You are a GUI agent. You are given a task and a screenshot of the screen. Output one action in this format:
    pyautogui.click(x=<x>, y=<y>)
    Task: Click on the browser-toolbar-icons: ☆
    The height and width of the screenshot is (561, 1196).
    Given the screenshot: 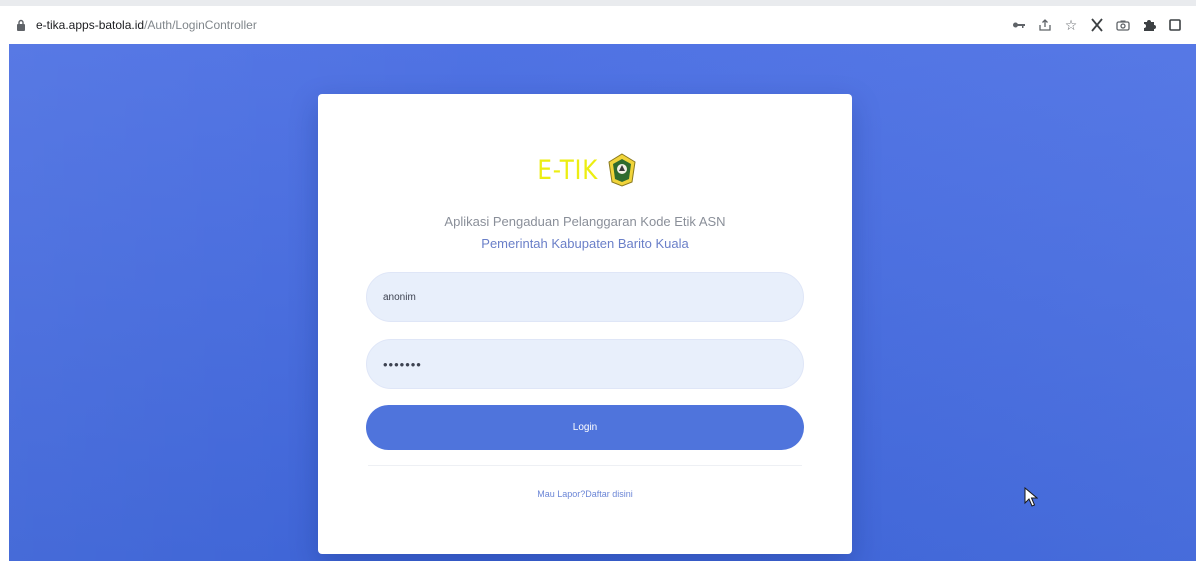 What is the action you would take?
    pyautogui.click(x=1097, y=25)
    